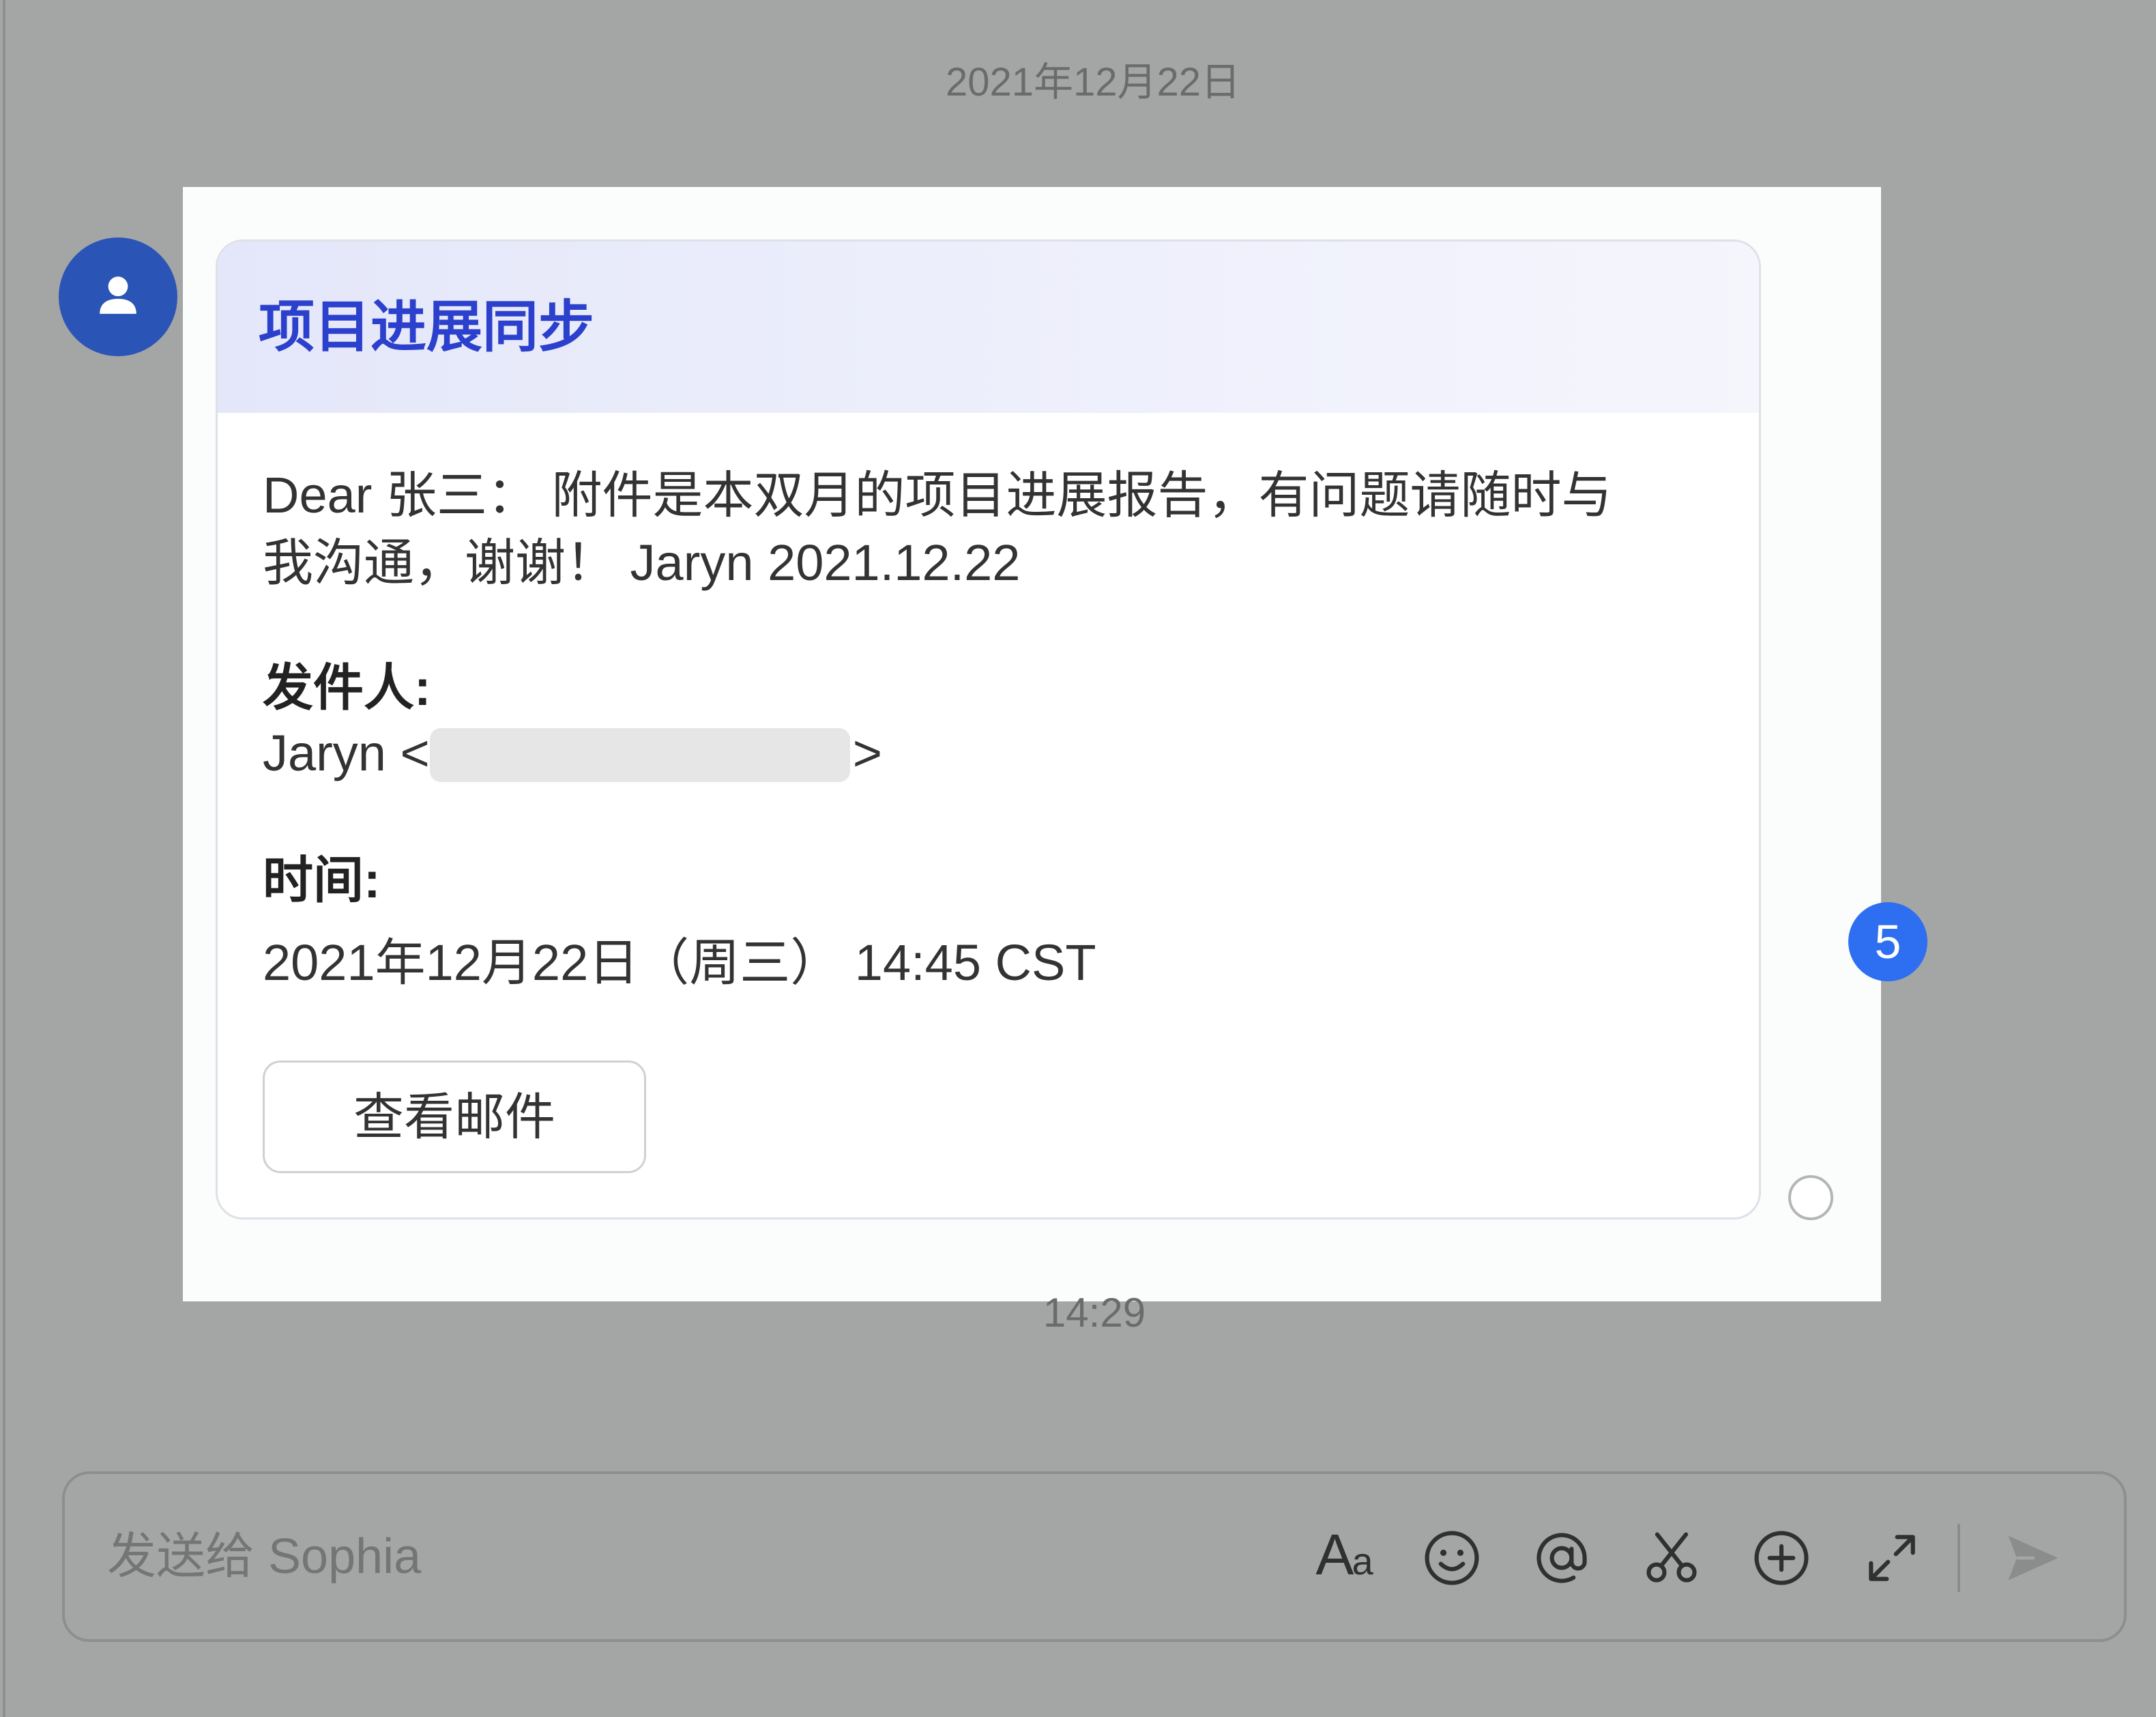 The width and height of the screenshot is (2156, 1717). Describe the element at coordinates (454, 1116) in the screenshot. I see `view-mail-button: 查看邮件` at that location.